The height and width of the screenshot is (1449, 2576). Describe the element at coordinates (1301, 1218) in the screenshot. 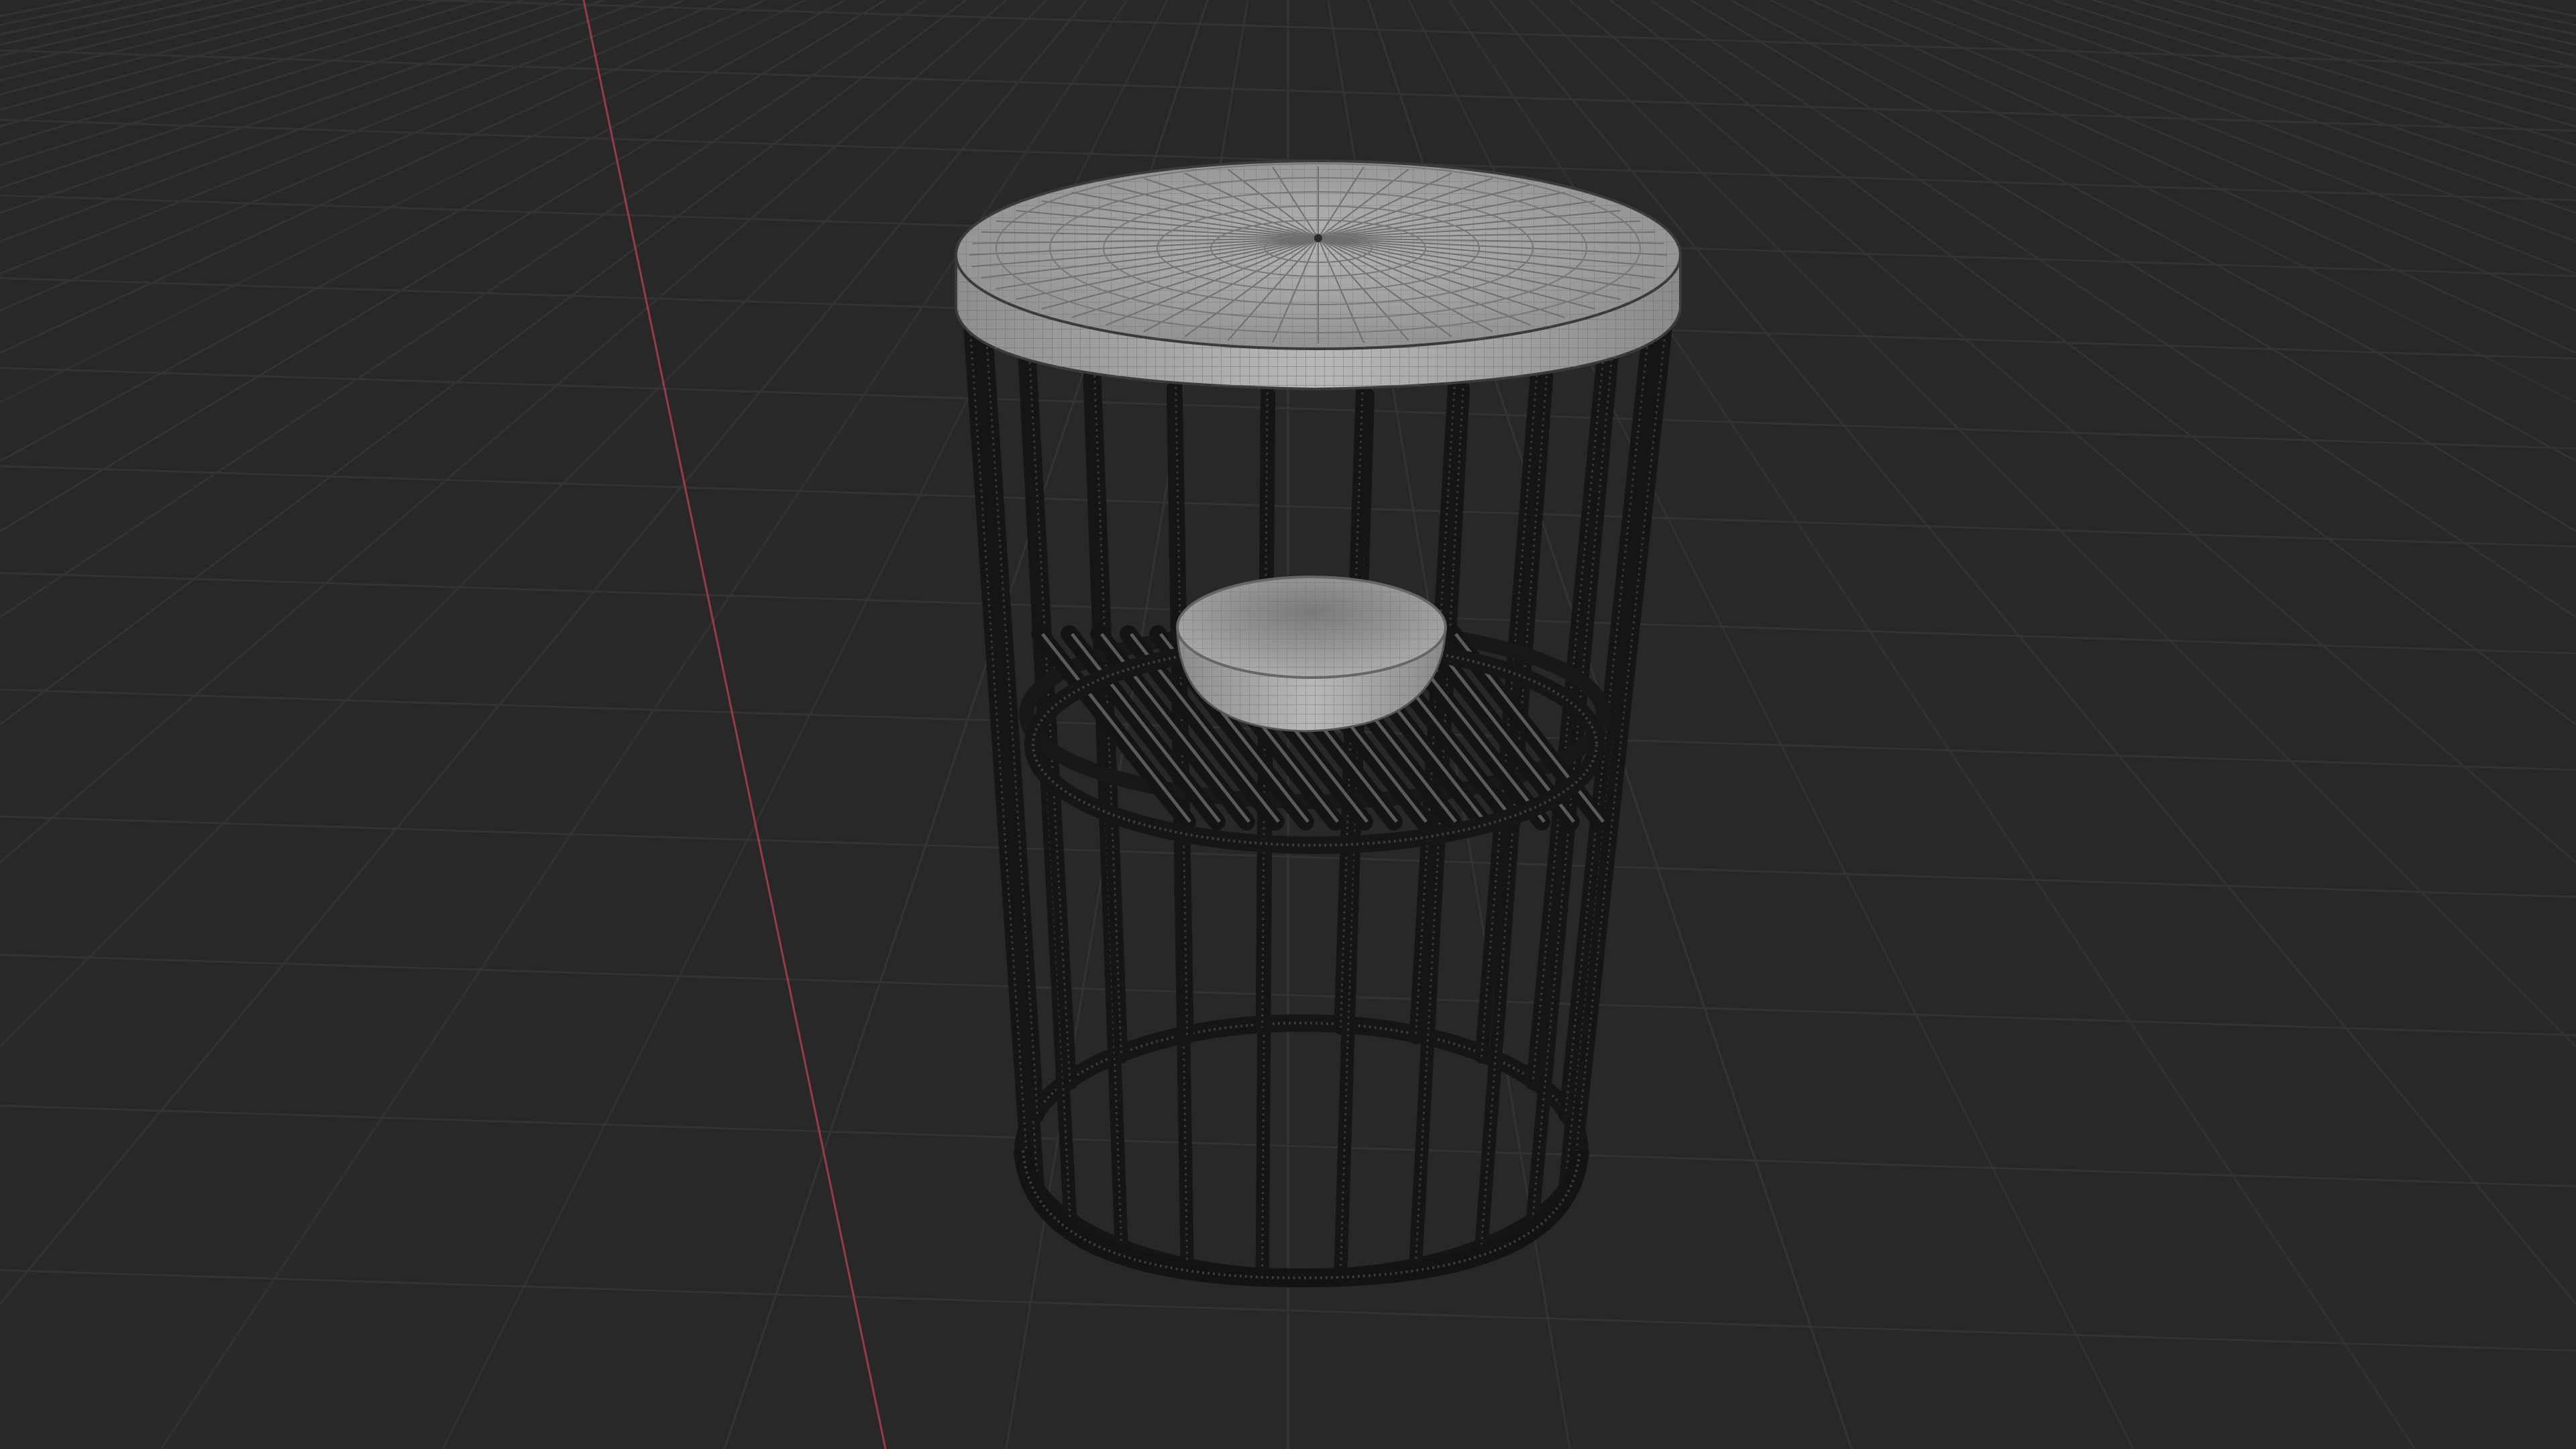

I see `base-ring-front` at that location.